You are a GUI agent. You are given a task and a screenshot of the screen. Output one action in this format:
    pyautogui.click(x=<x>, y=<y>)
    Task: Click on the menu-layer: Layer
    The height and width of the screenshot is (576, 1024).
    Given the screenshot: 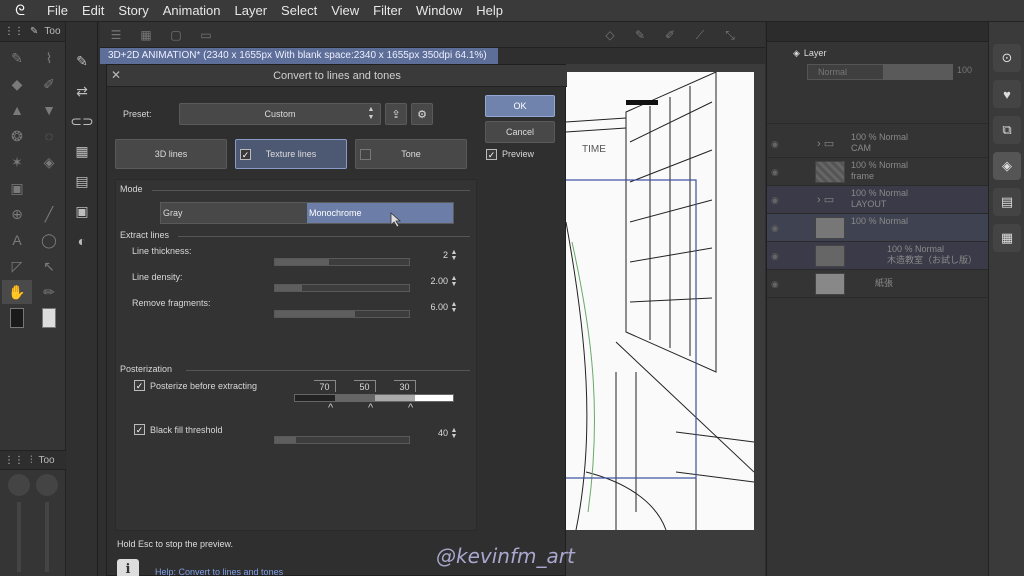 What is the action you would take?
    pyautogui.click(x=251, y=11)
    